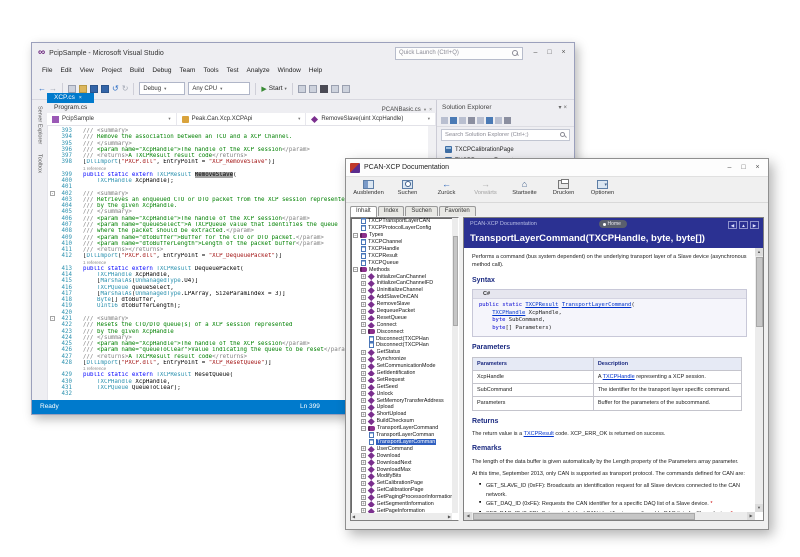 This screenshot has height=557, width=800. I want to click on collapse-all-icon, so click(462, 120).